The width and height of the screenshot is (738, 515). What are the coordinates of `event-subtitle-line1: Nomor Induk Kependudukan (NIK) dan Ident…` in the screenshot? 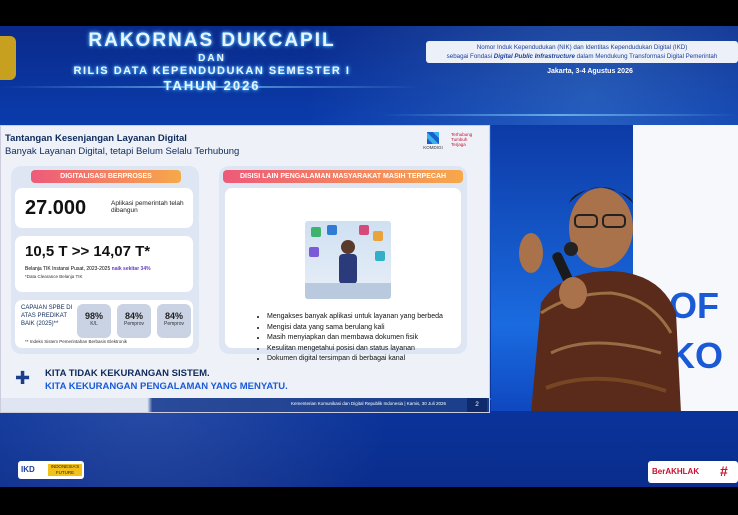 It's located at (582, 47).